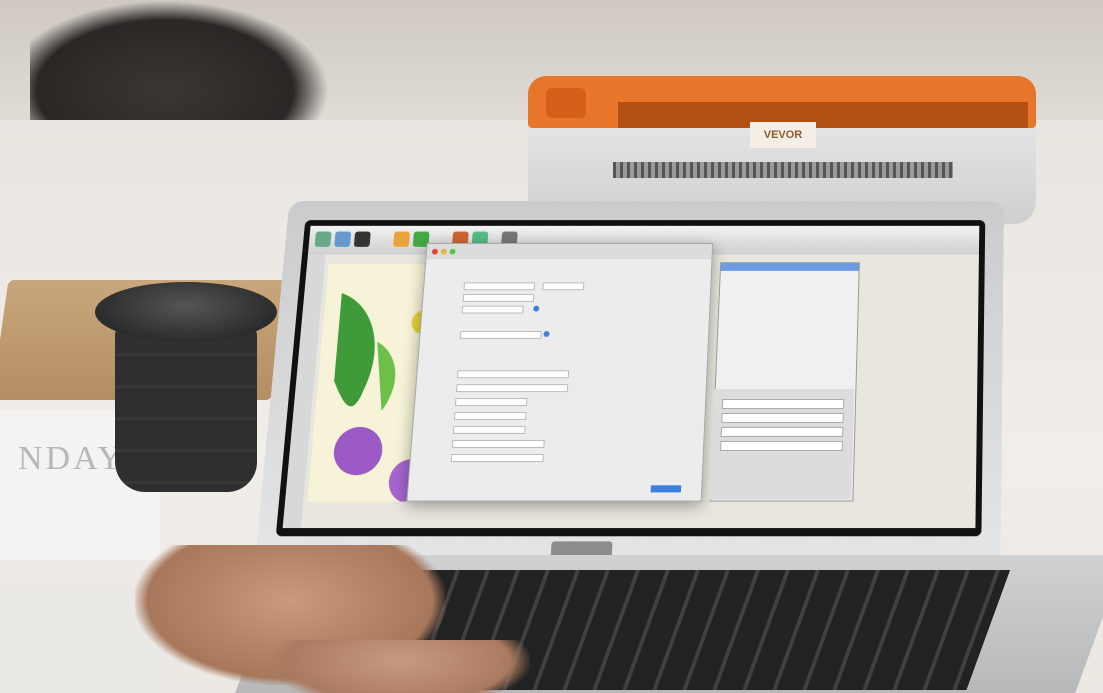 The image size is (1103, 693). I want to click on layers-panel, so click(782, 444).